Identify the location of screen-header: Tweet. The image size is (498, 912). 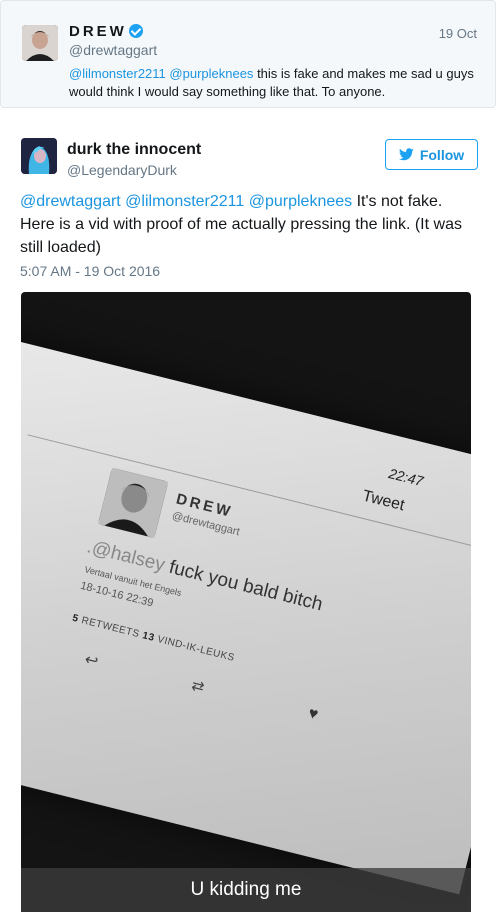
(383, 501).